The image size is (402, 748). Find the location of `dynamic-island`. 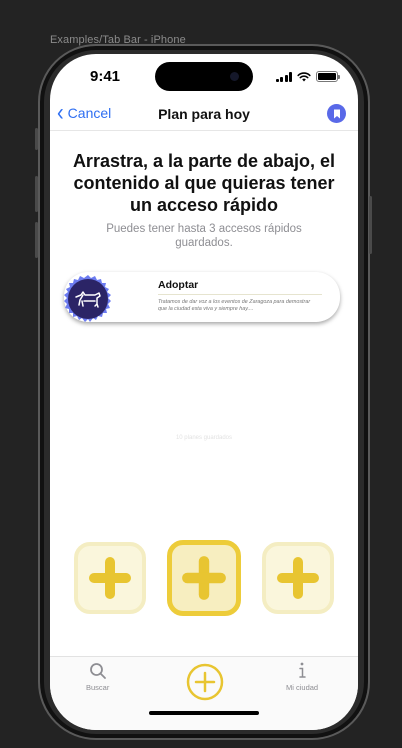

dynamic-island is located at coordinates (204, 76).